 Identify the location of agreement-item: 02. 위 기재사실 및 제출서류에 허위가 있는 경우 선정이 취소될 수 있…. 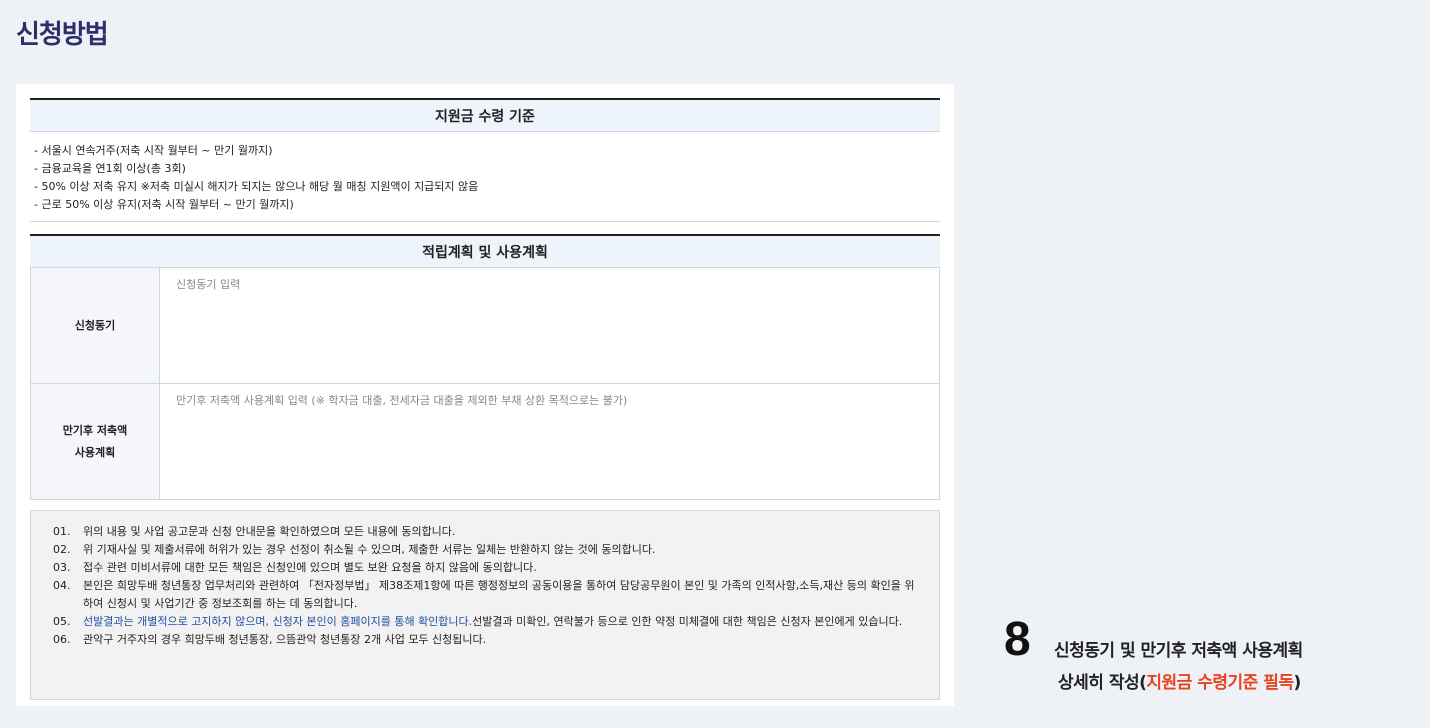
(485, 550).